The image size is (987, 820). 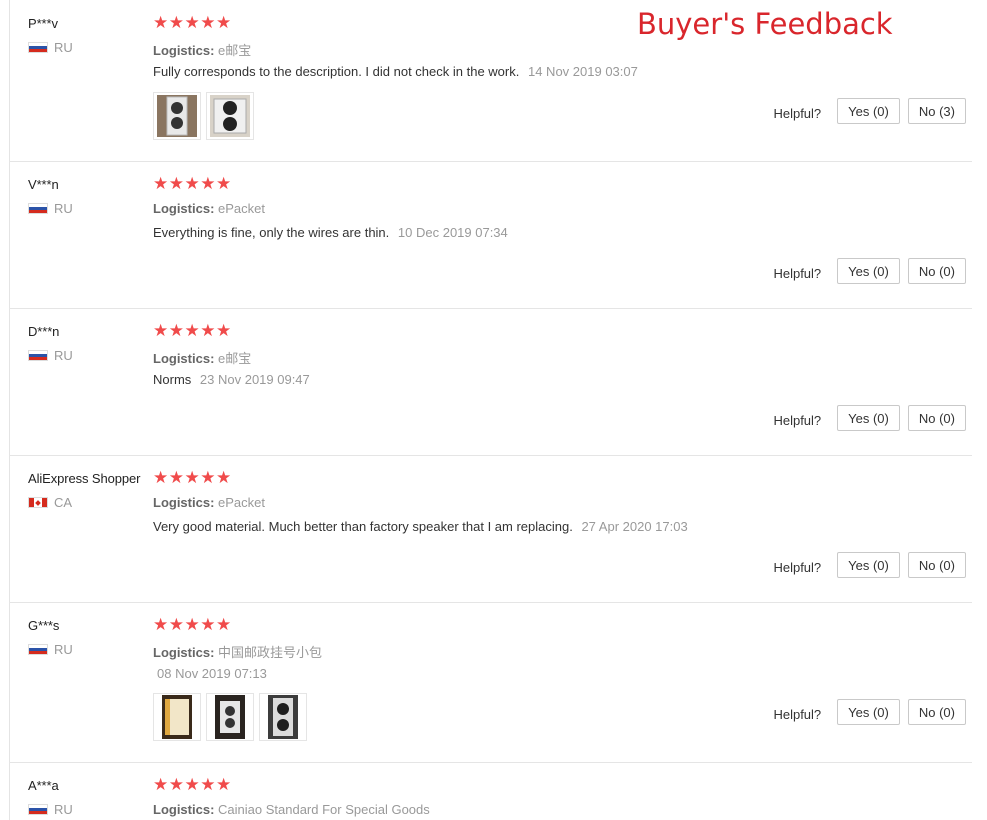 I want to click on review-date: 10 Dec 2019 07:34, so click(x=452, y=232).